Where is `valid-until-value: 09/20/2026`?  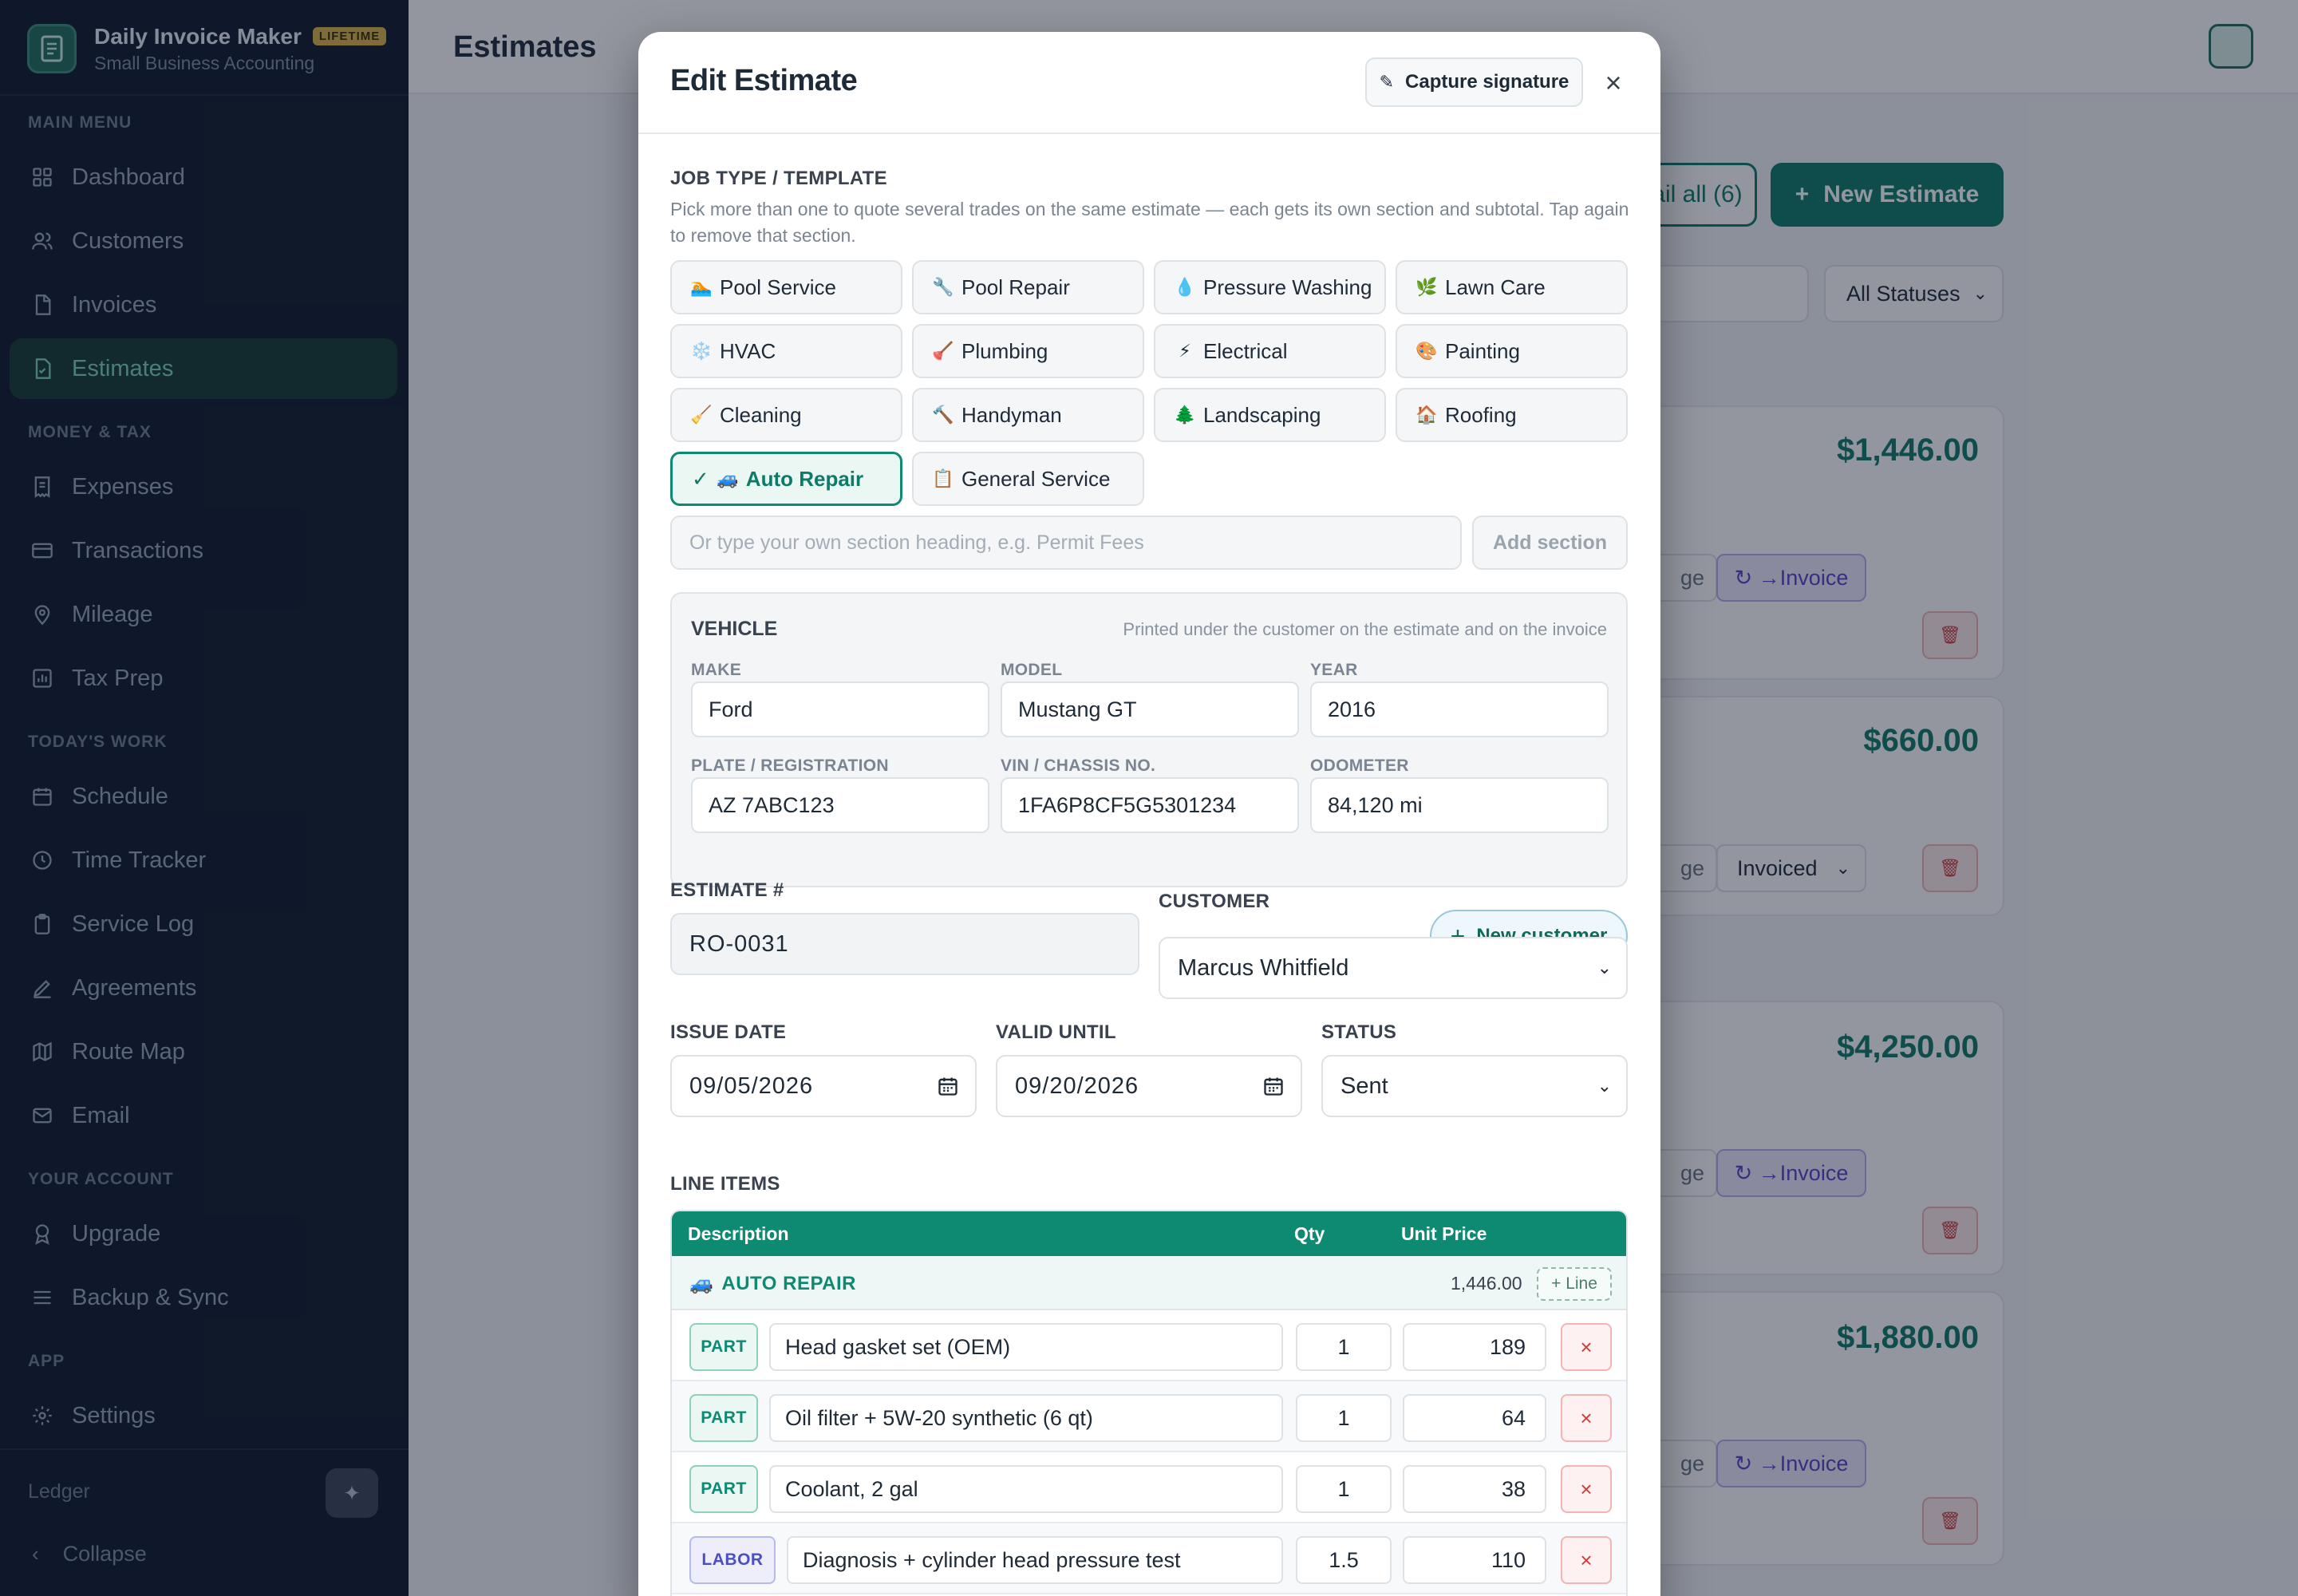 valid-until-value: 09/20/2026 is located at coordinates (1077, 1086).